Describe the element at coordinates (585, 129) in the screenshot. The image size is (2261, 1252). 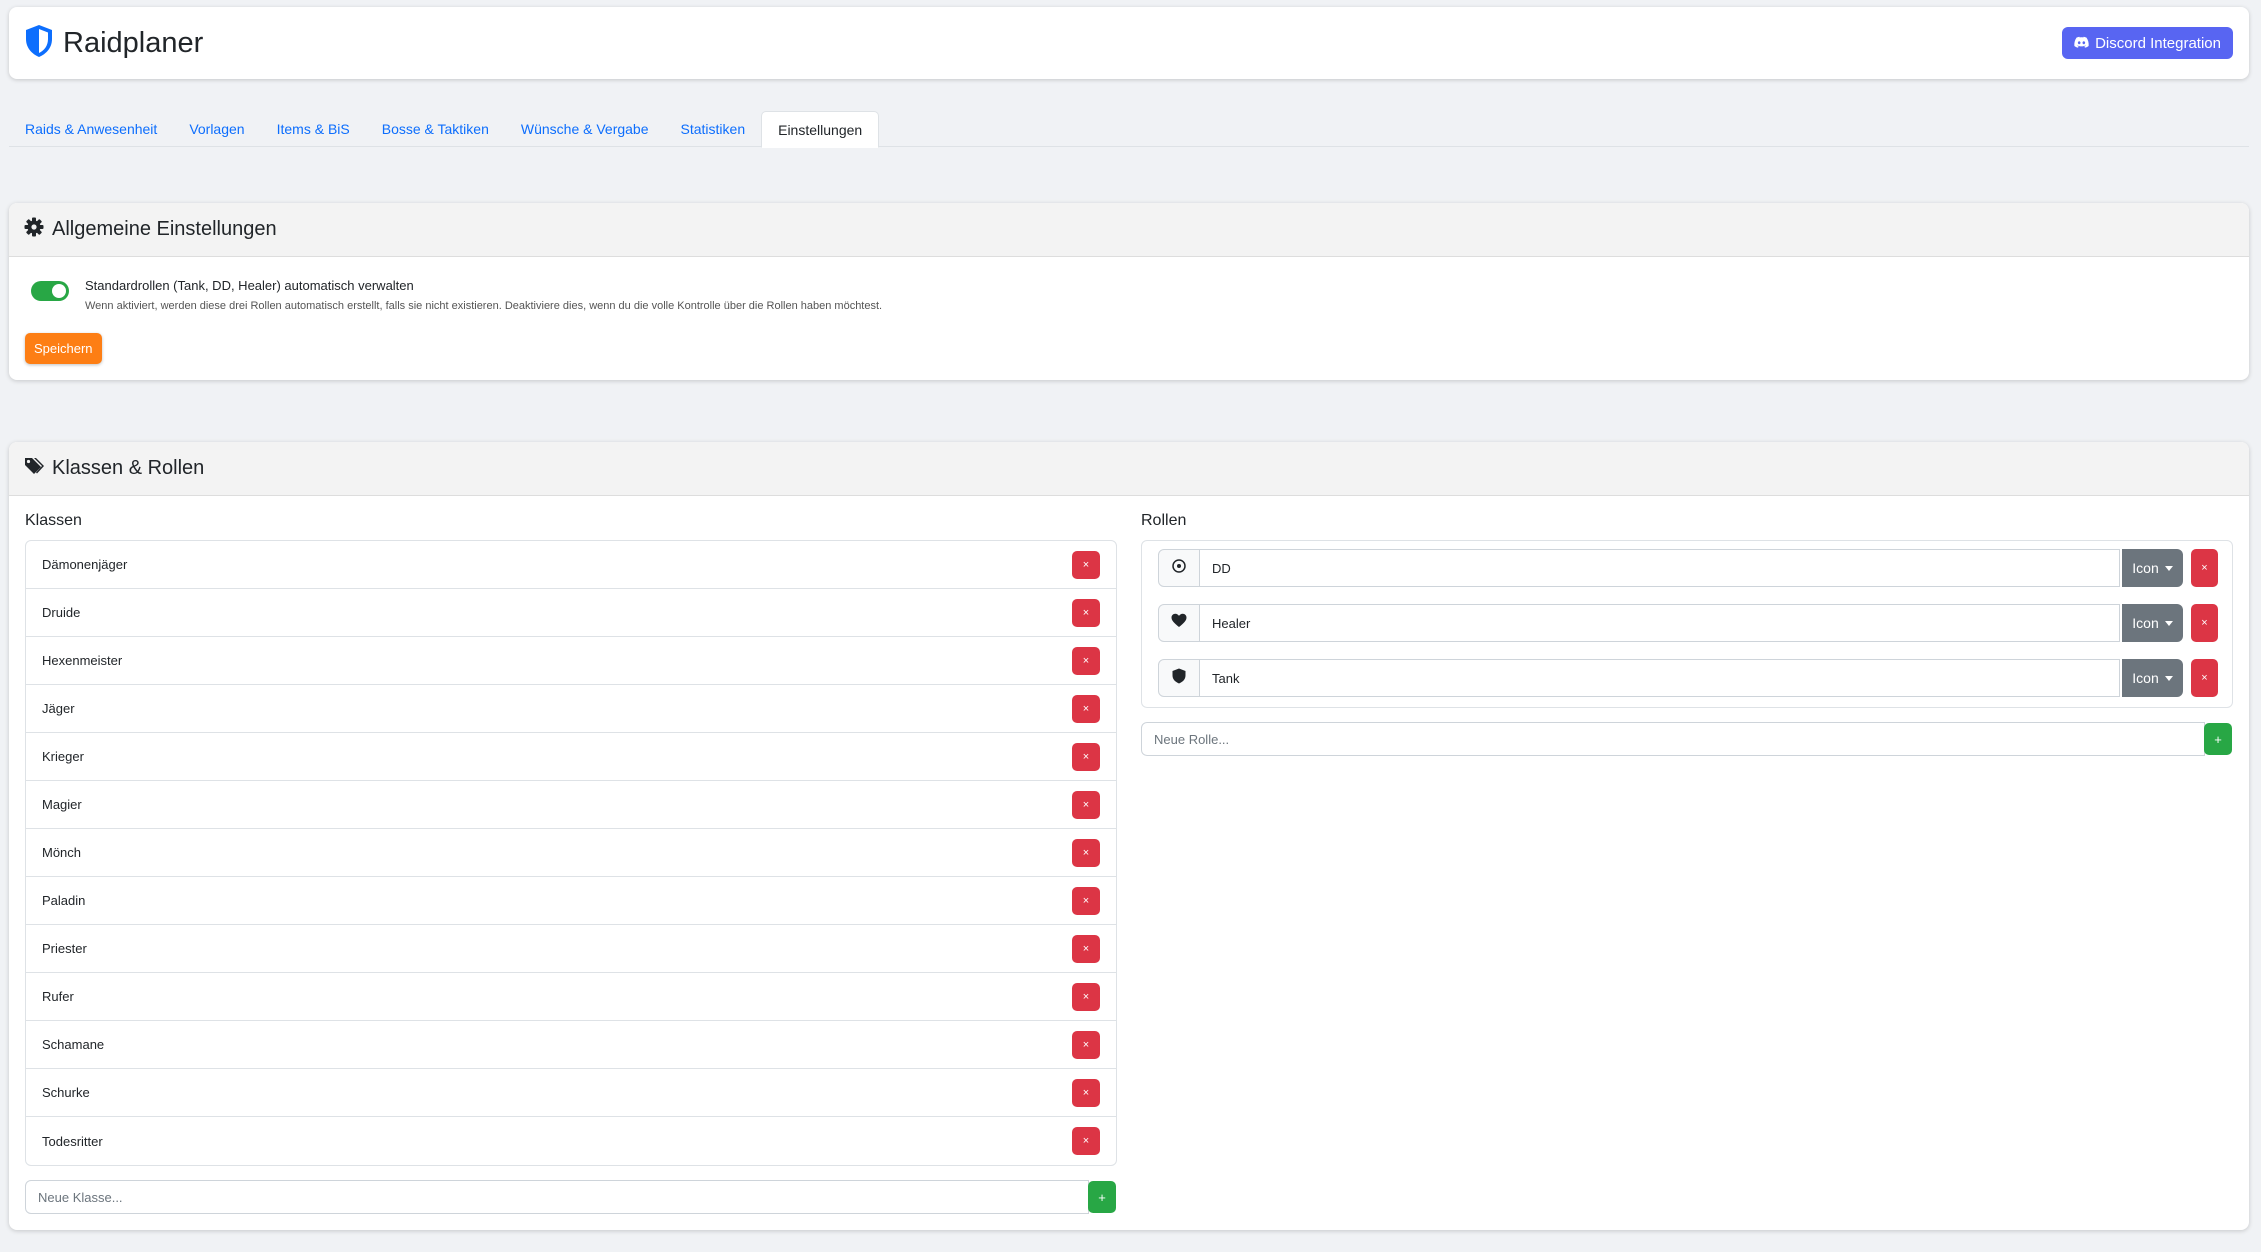
I see `tab-wuensche: Wünsche & Vergabe` at that location.